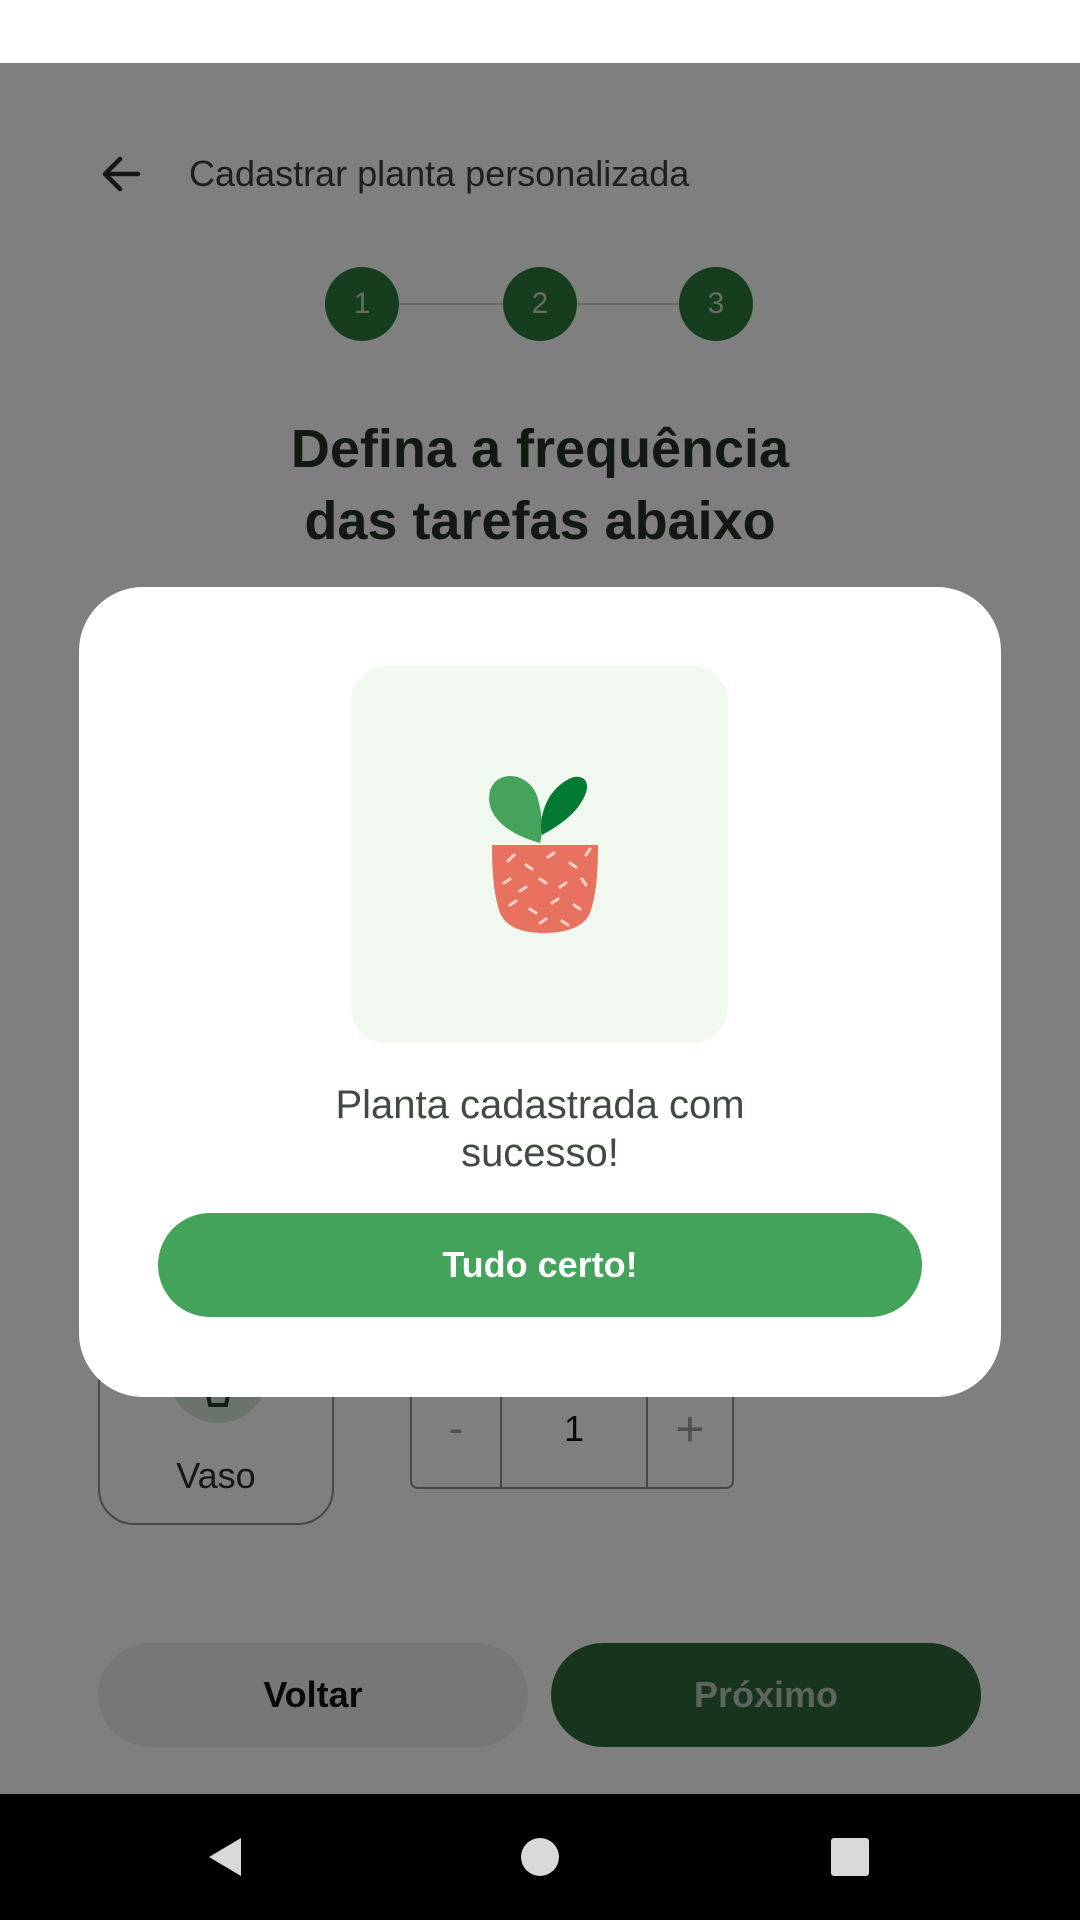  Describe the element at coordinates (540, 31) in the screenshot. I see `status-bar` at that location.